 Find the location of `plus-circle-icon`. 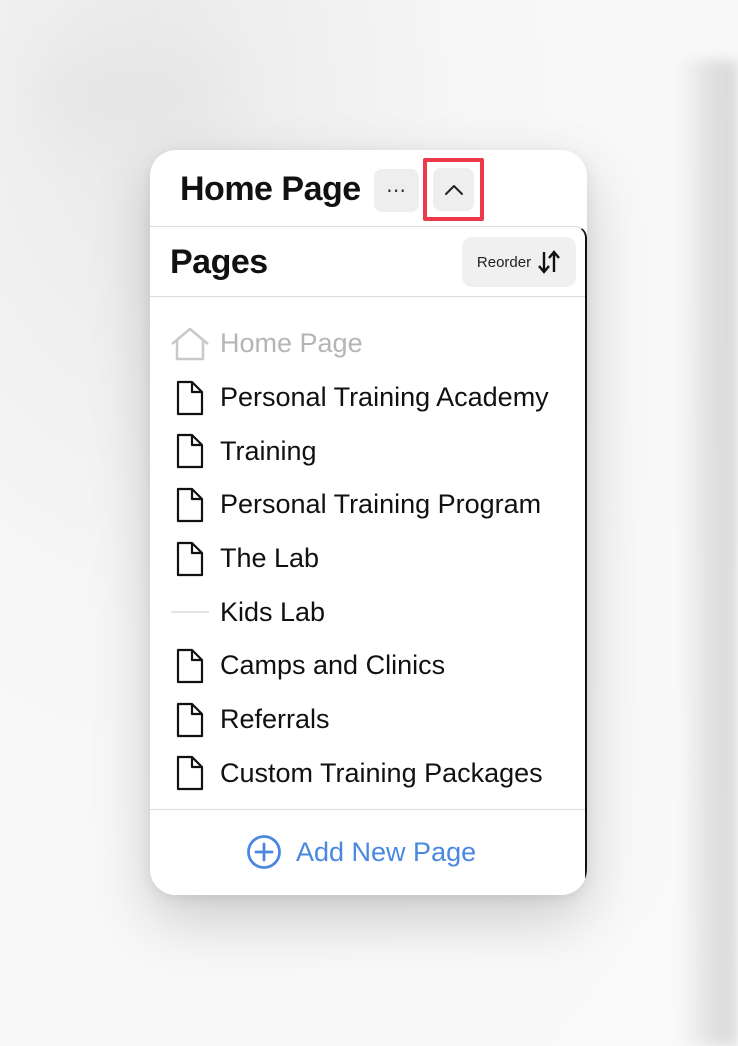

plus-circle-icon is located at coordinates (264, 852).